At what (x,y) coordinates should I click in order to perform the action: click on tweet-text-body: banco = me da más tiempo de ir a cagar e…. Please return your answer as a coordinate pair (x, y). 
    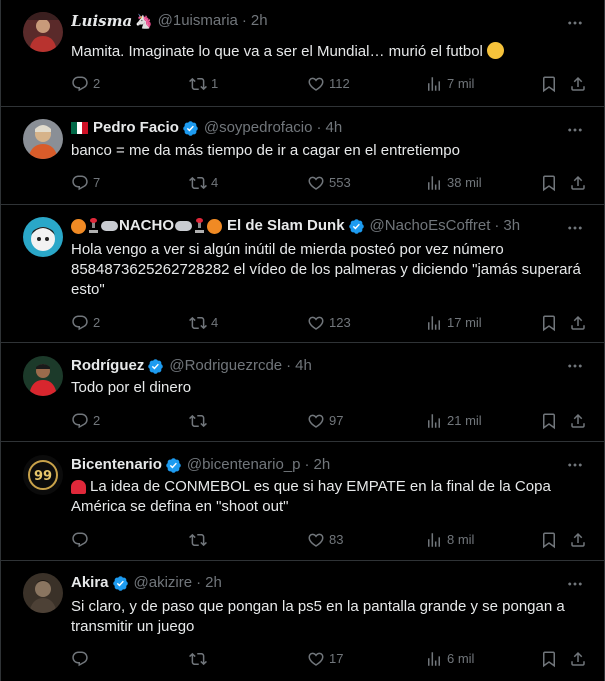
    Looking at the image, I should click on (265, 150).